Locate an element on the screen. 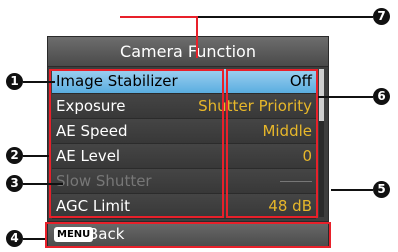  callout-badge-3: 3 is located at coordinates (14, 183).